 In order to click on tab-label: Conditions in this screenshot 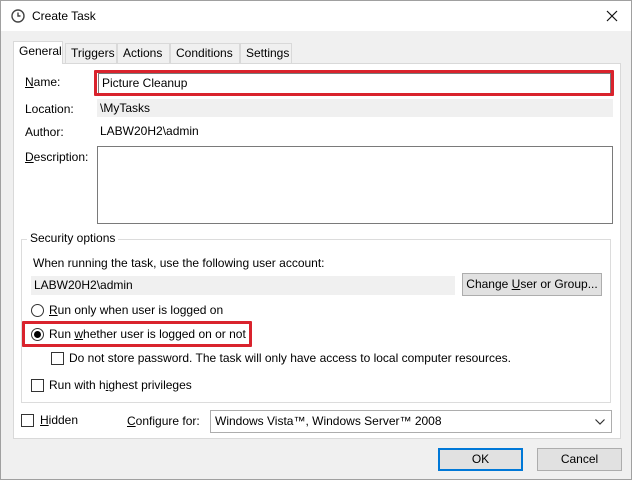, I will do `click(204, 53)`.